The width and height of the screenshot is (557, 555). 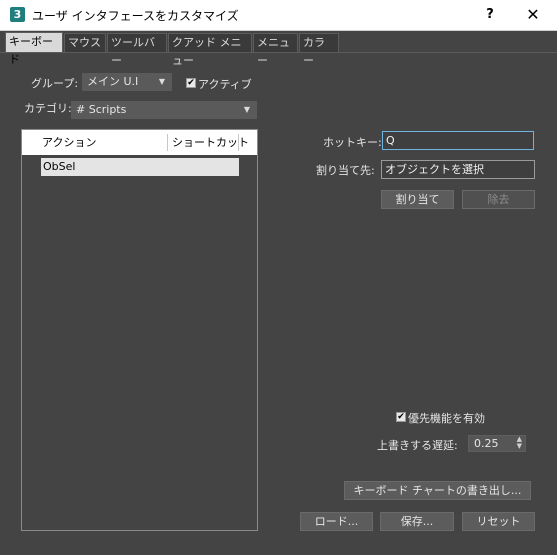 What do you see at coordinates (164, 110) in the screenshot?
I see `category-dropdown: # Scripts ▼` at bounding box center [164, 110].